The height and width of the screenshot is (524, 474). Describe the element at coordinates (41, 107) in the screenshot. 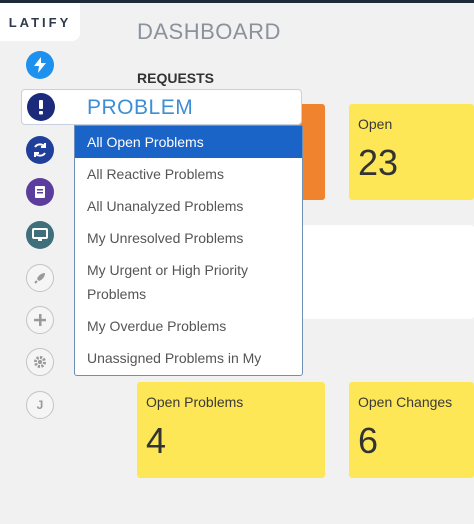

I see `problem-icon` at that location.